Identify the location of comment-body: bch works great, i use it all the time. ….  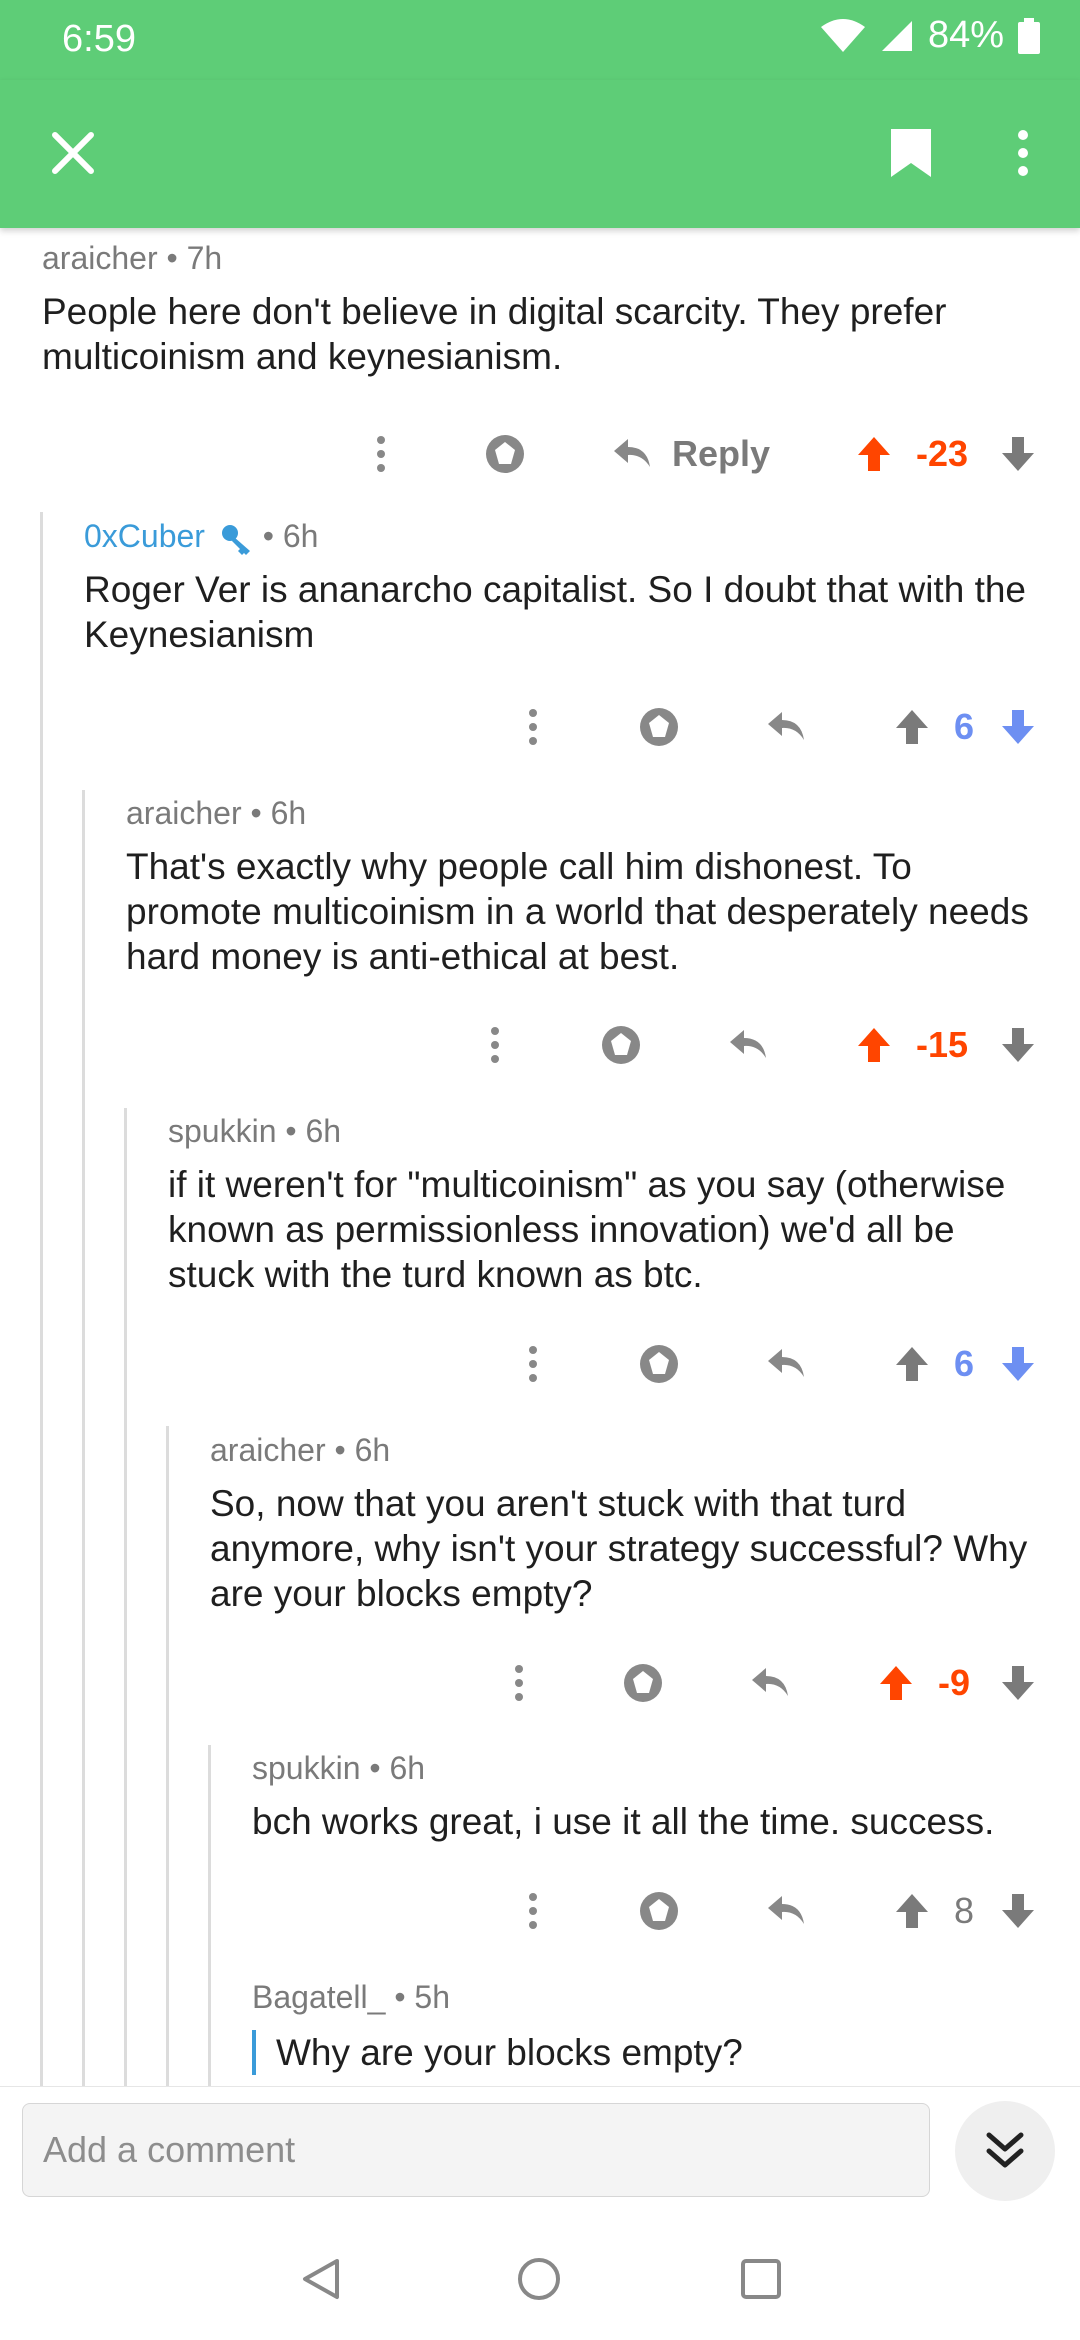
(623, 1821).